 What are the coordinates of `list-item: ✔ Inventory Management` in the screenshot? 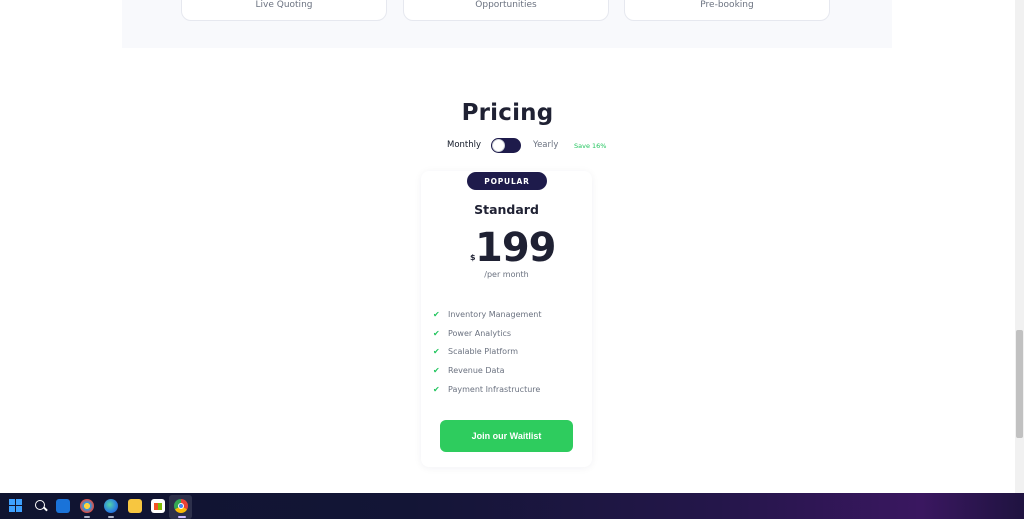 It's located at (487, 314).